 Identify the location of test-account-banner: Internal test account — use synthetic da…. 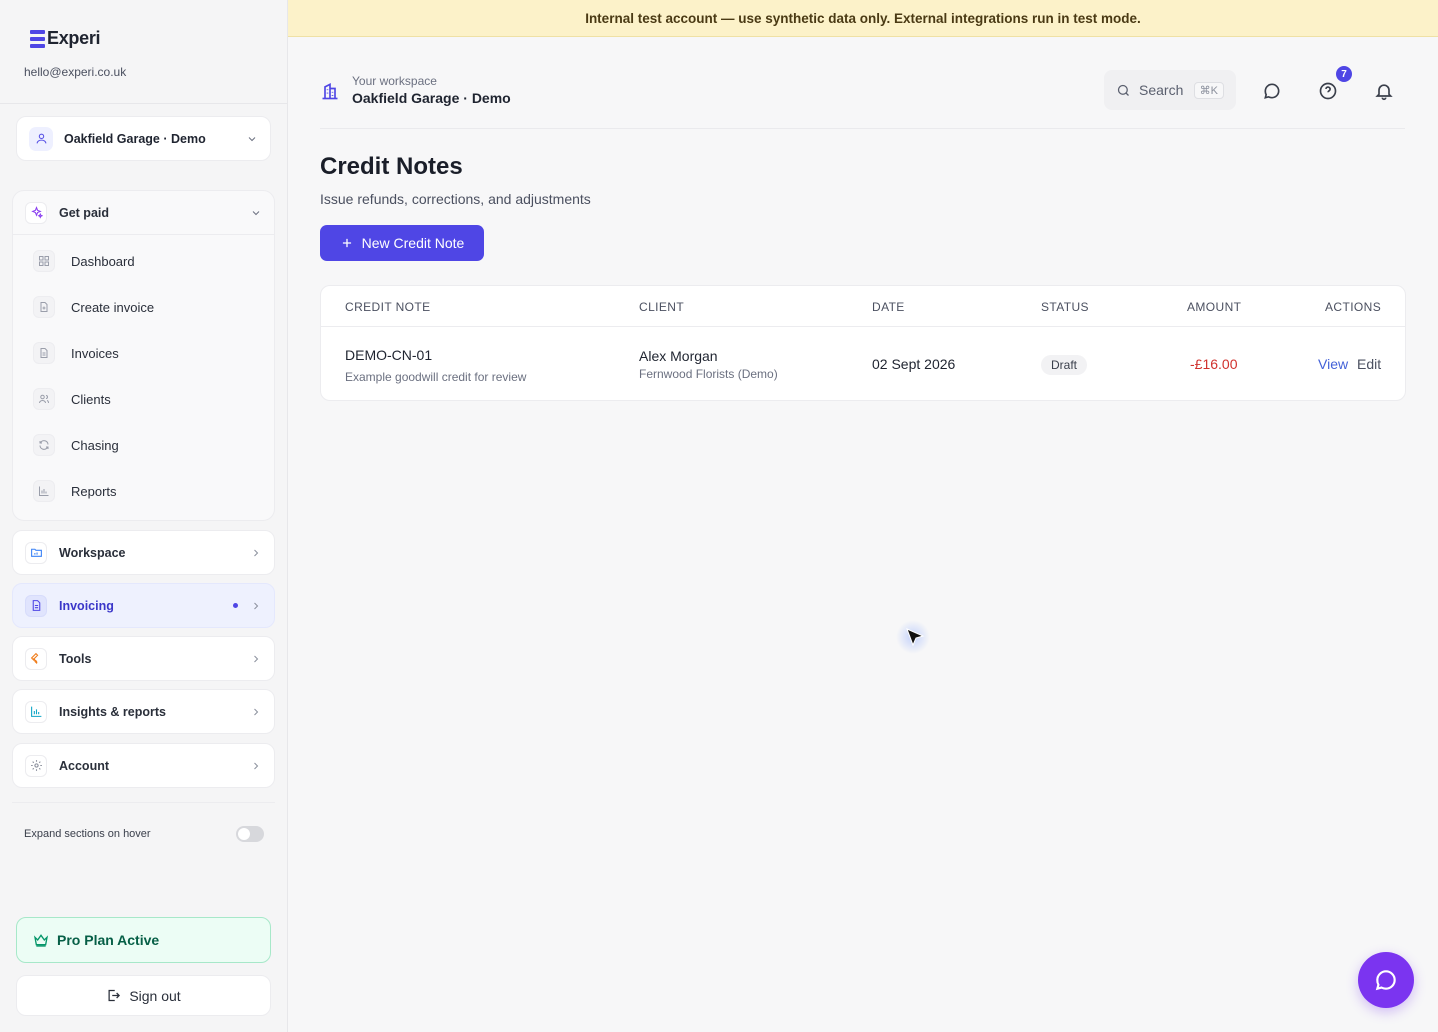
(863, 18).